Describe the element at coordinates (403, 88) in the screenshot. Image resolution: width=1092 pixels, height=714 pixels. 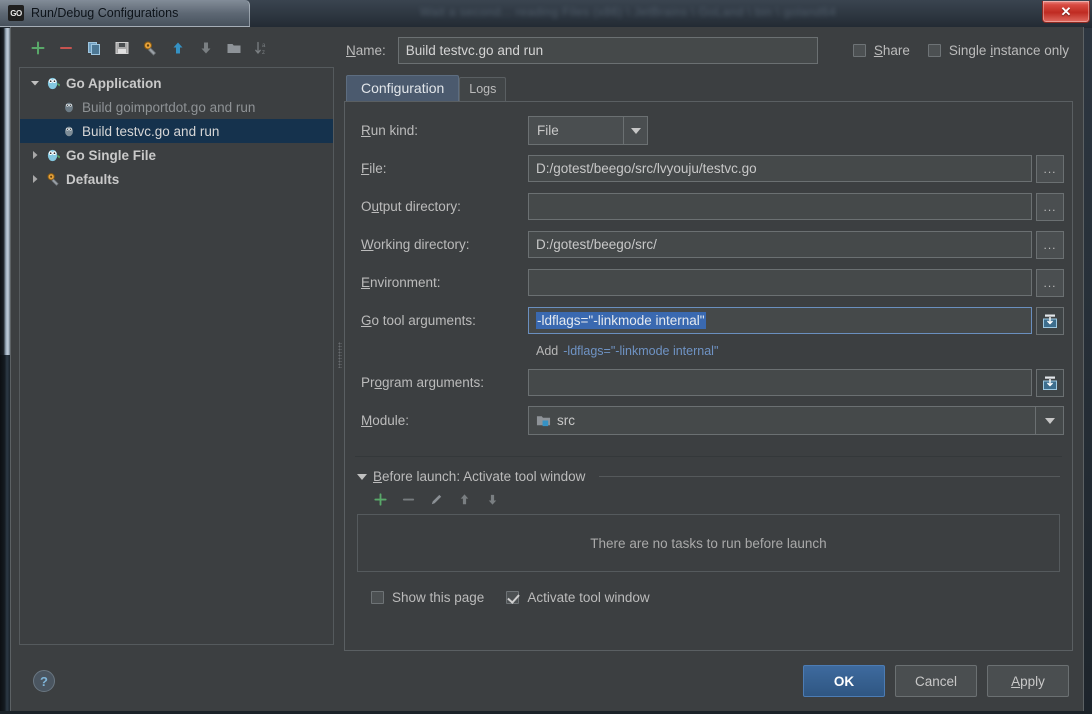
I see `tab-configuration: Configuration` at that location.